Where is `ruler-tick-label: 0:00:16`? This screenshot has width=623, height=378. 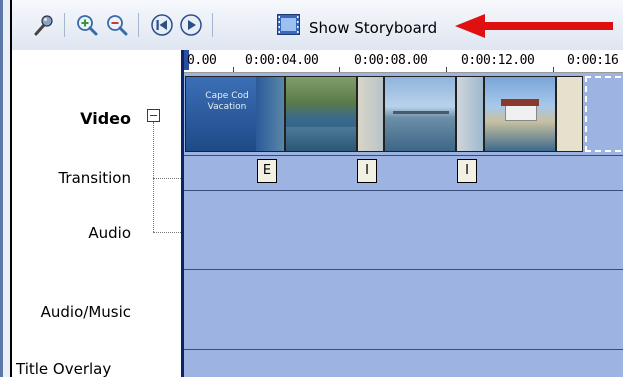
ruler-tick-label: 0:00:16 is located at coordinates (593, 60).